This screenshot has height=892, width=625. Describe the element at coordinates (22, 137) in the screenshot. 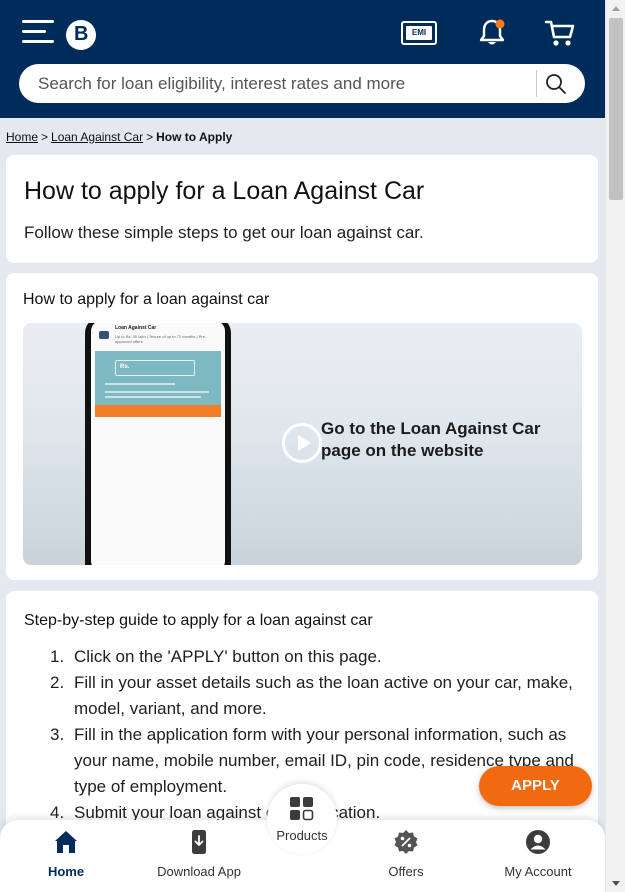

I see `breadcrumb-home: Home` at that location.